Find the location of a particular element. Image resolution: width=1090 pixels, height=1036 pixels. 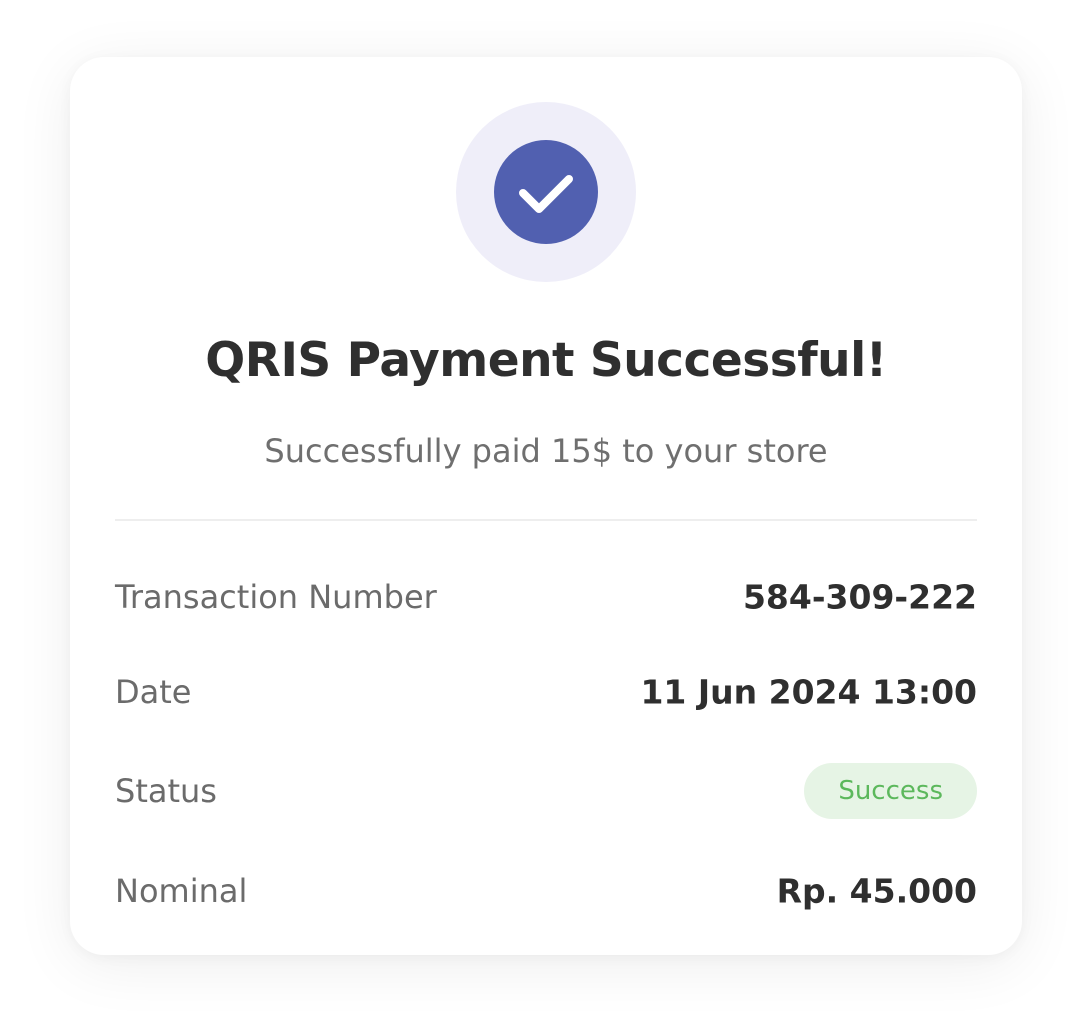

page-subtitle: Successfully paid 15$ to your store is located at coordinates (546, 451).